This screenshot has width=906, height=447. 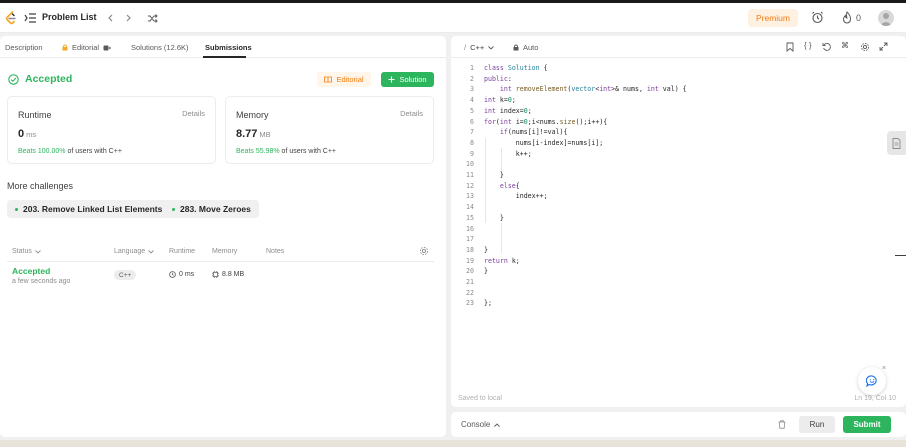 I want to click on memory-beats: Beats 55.98% of users with C++, so click(x=286, y=151).